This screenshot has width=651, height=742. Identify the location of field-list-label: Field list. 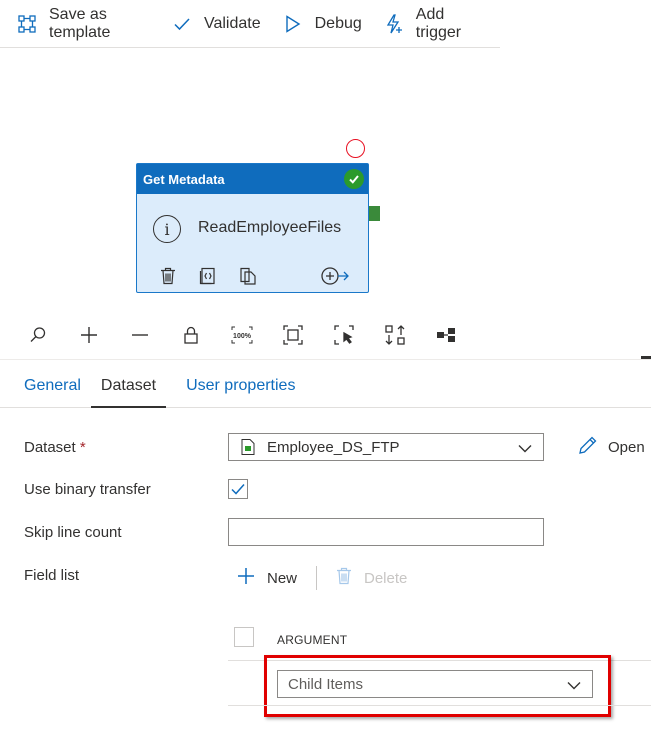
(52, 575).